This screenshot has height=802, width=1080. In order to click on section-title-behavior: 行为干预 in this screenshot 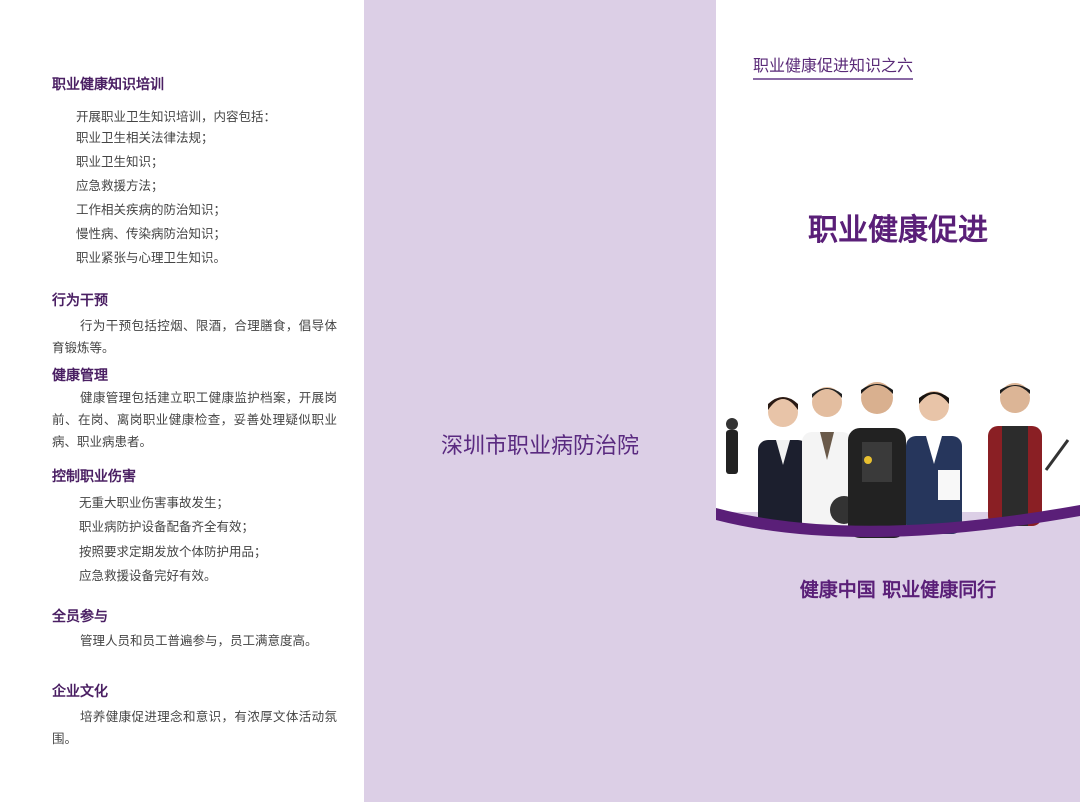, I will do `click(80, 301)`.